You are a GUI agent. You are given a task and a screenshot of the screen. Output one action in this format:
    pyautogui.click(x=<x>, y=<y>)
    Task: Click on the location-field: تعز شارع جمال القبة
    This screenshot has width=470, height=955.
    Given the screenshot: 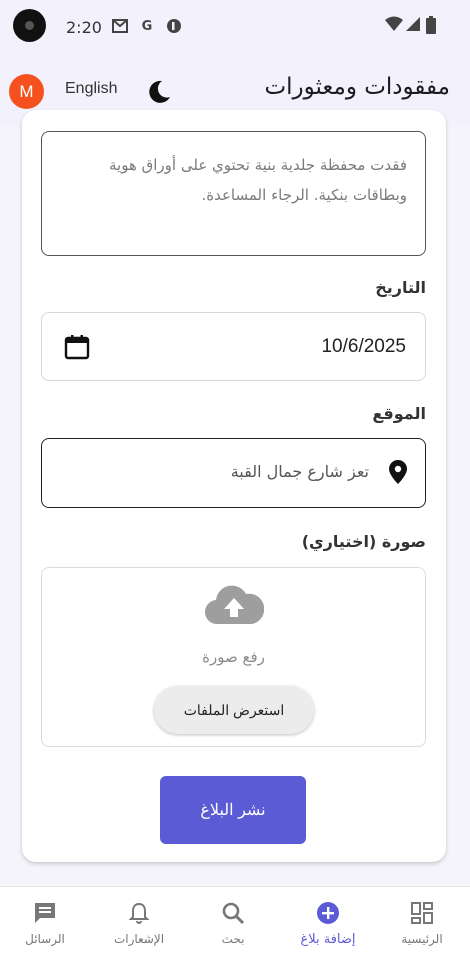 What is the action you would take?
    pyautogui.click(x=233, y=473)
    